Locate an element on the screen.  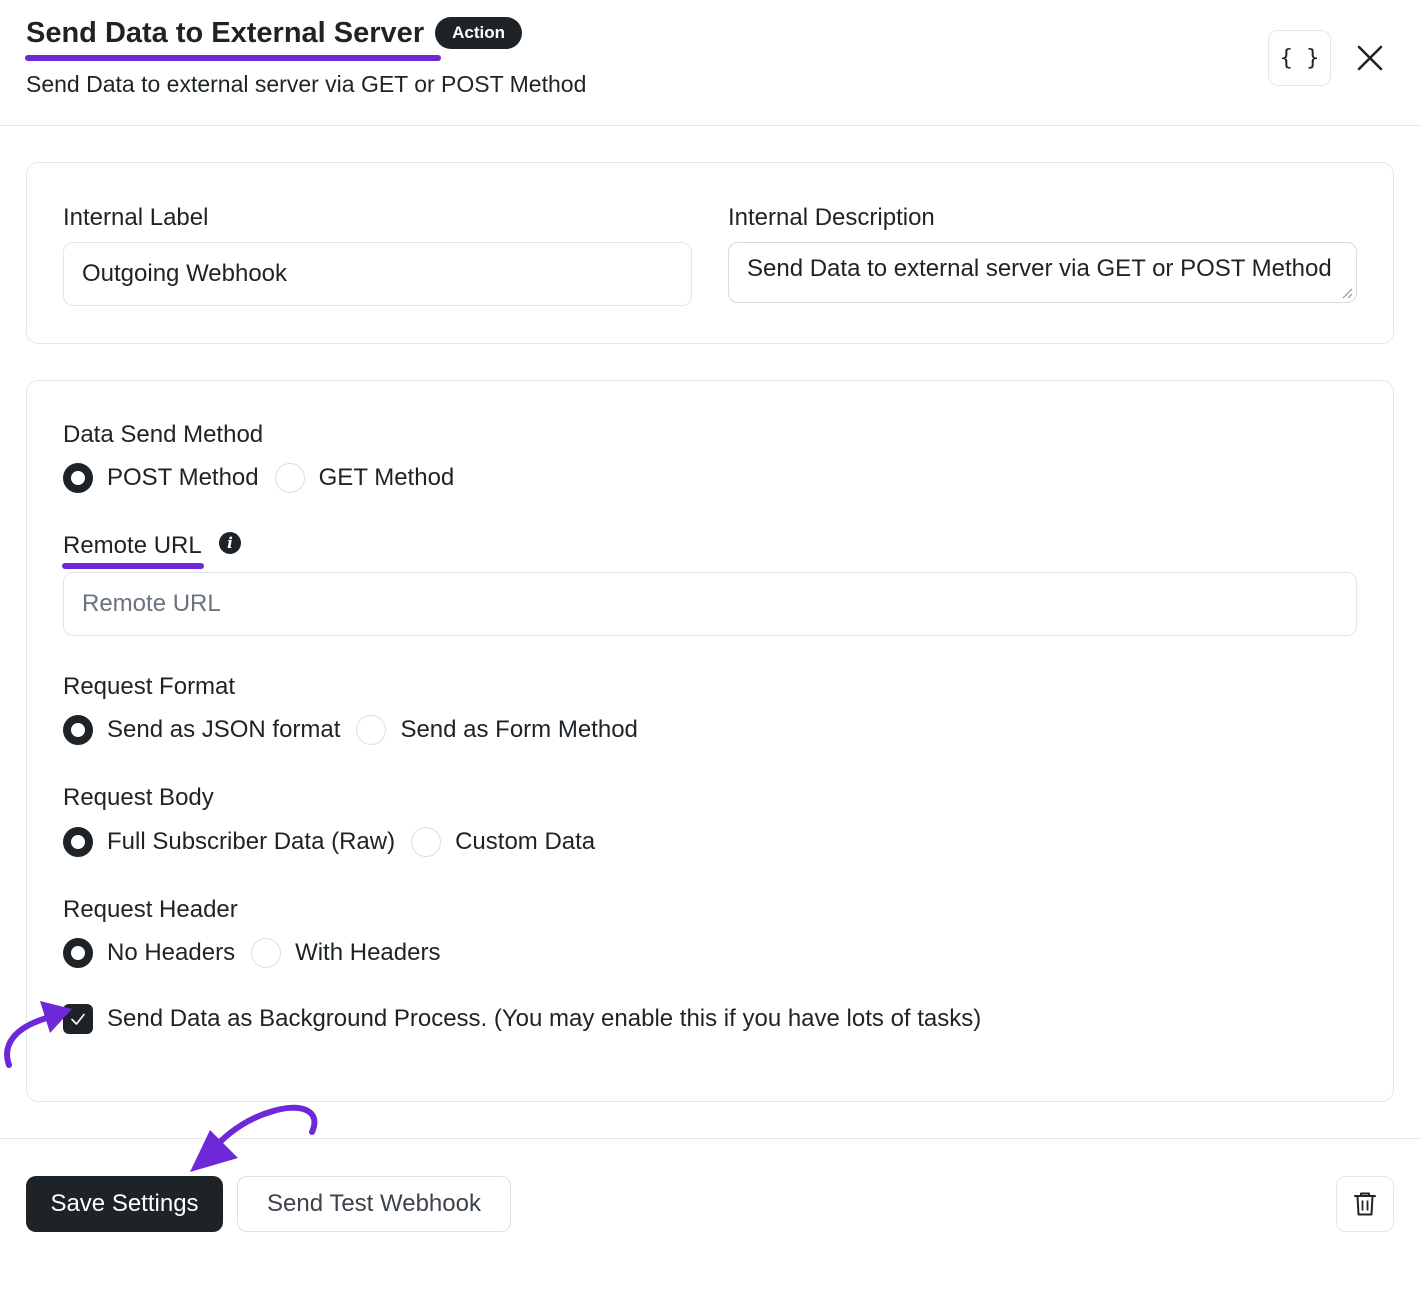
remote-url-highlight-underline is located at coordinates (133, 566).